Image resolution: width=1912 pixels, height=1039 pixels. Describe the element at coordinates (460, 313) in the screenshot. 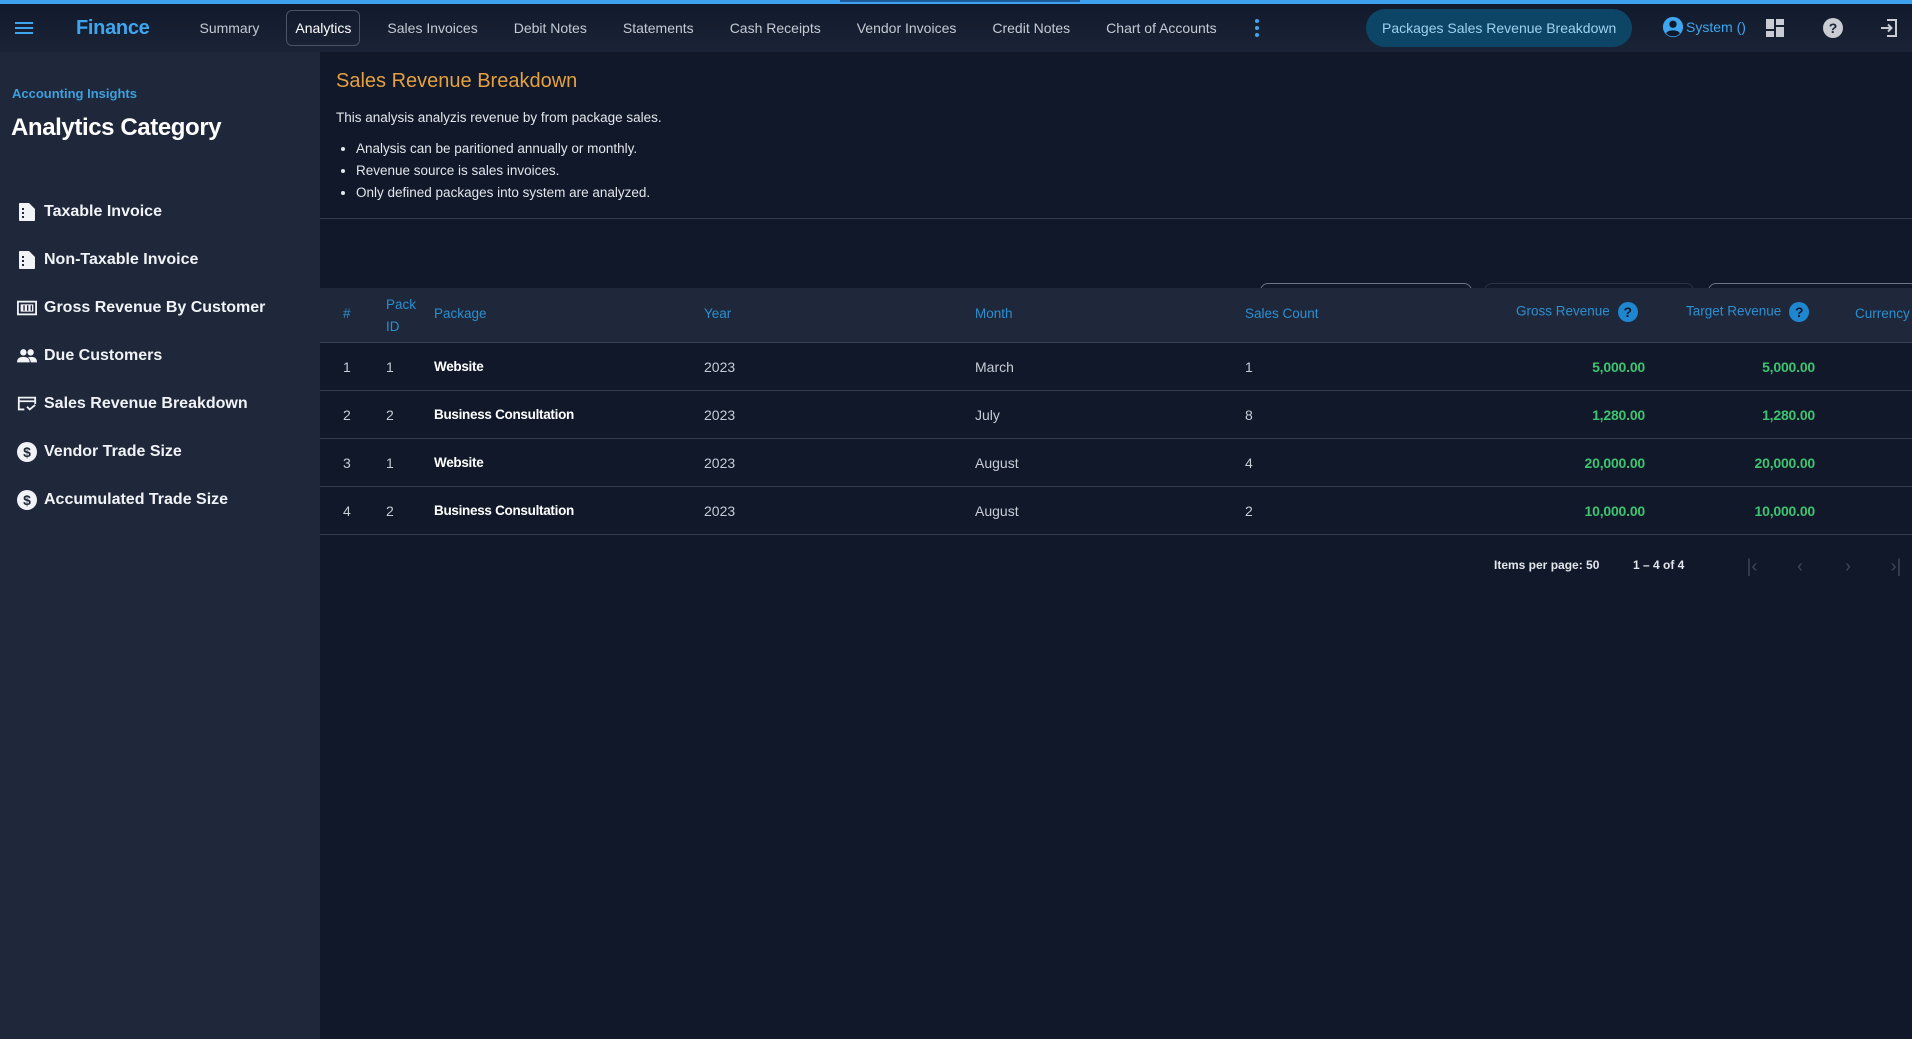

I see `col-header-package: Package` at that location.